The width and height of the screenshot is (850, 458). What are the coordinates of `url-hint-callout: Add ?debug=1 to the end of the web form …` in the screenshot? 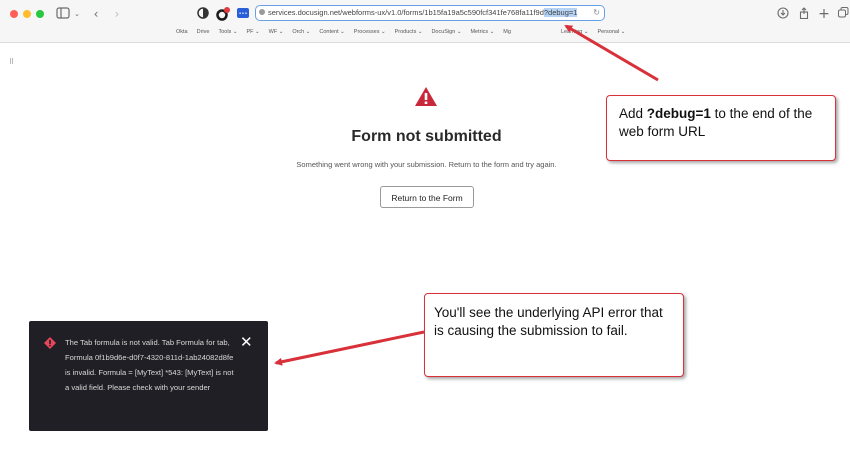 It's located at (721, 128).